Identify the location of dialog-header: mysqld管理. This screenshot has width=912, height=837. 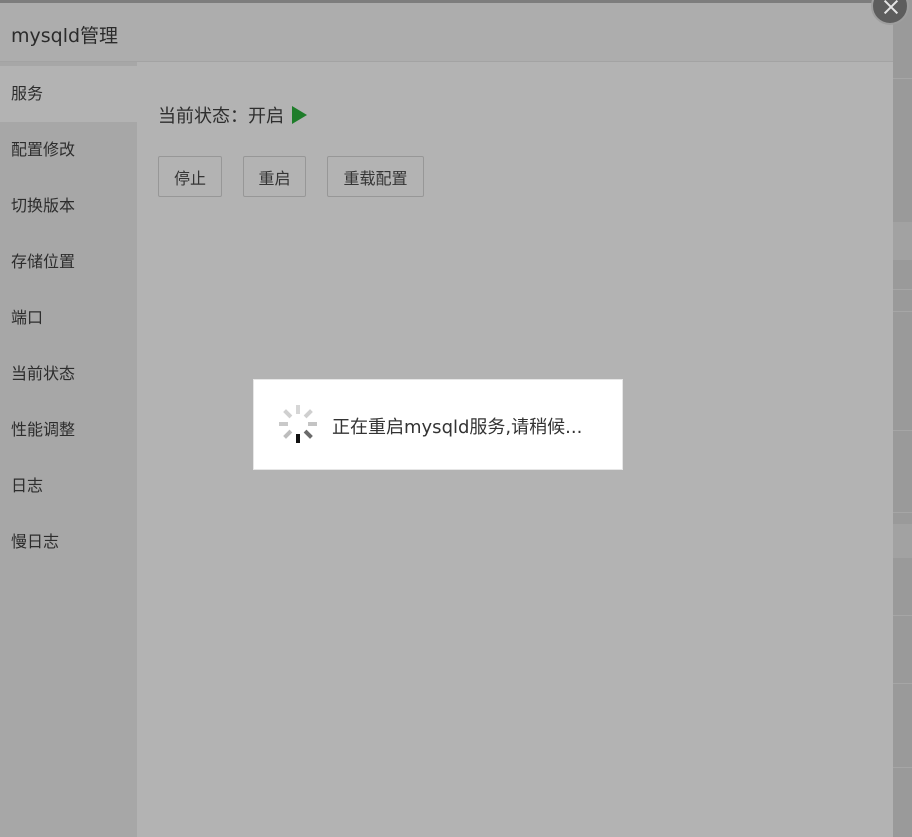
(446, 32).